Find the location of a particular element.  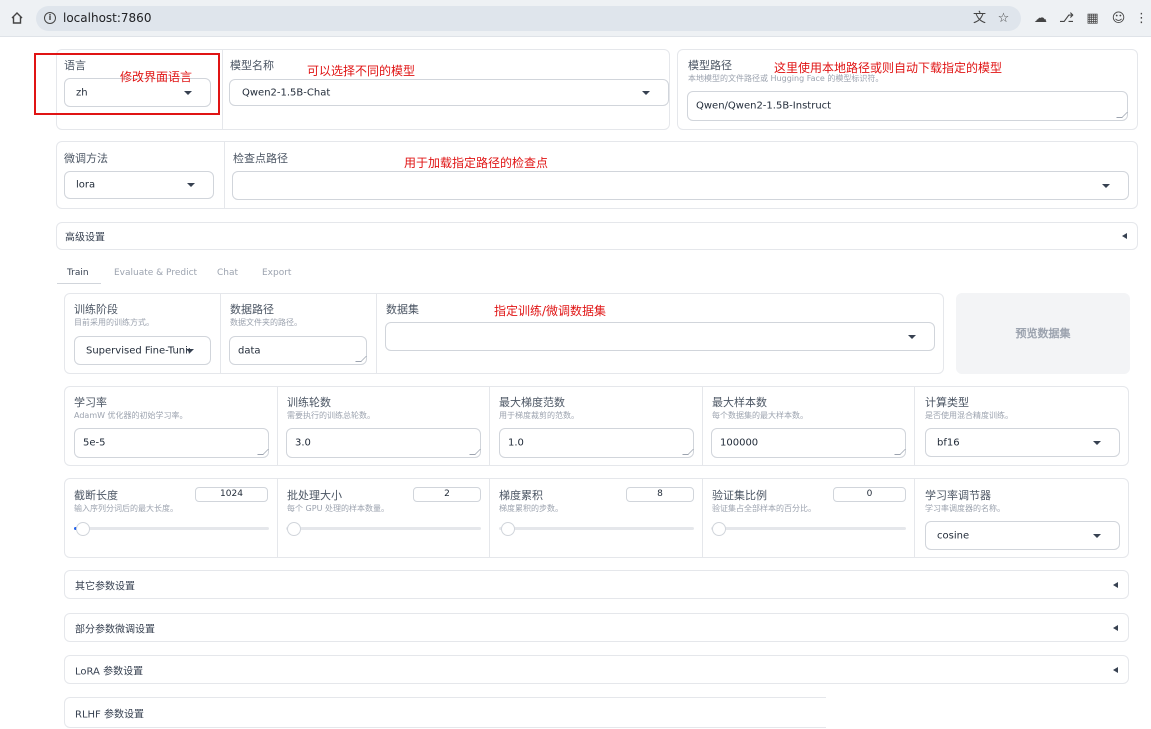

model-path-value: Qwen/Qwen2-1.5B-Instruct is located at coordinates (764, 106).